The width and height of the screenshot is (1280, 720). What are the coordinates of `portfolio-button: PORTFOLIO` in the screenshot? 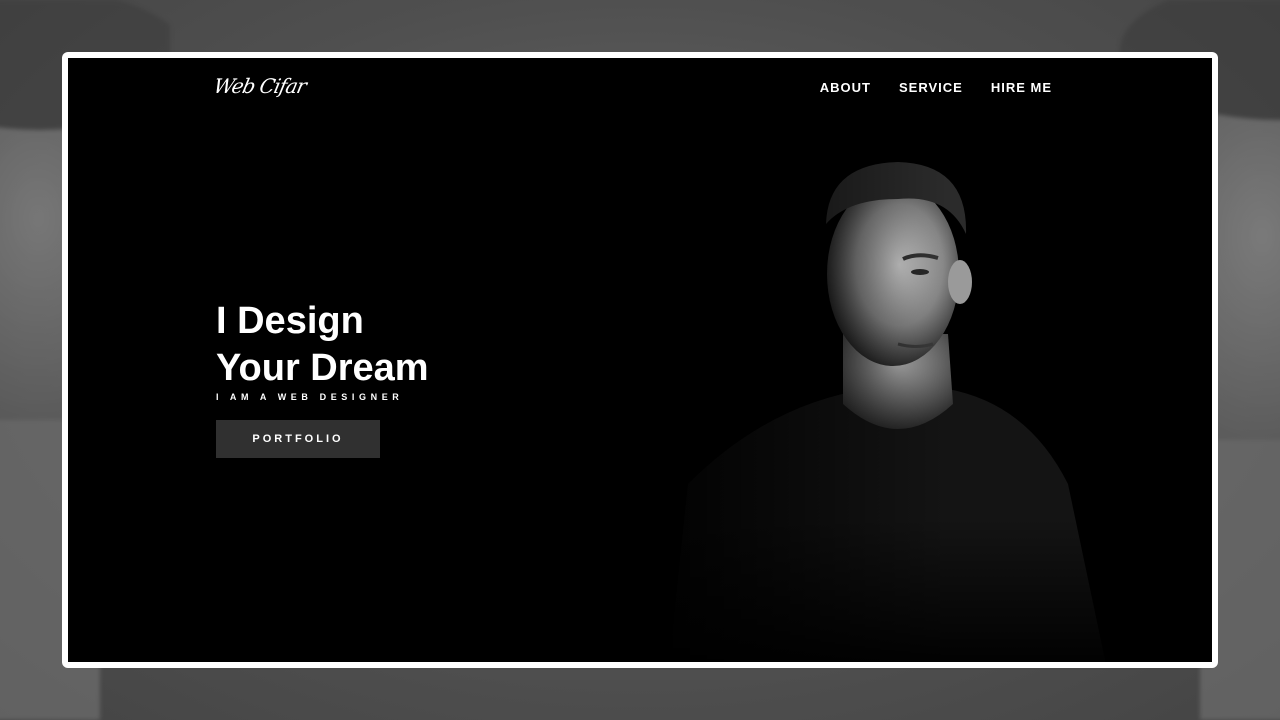 It's located at (298, 439).